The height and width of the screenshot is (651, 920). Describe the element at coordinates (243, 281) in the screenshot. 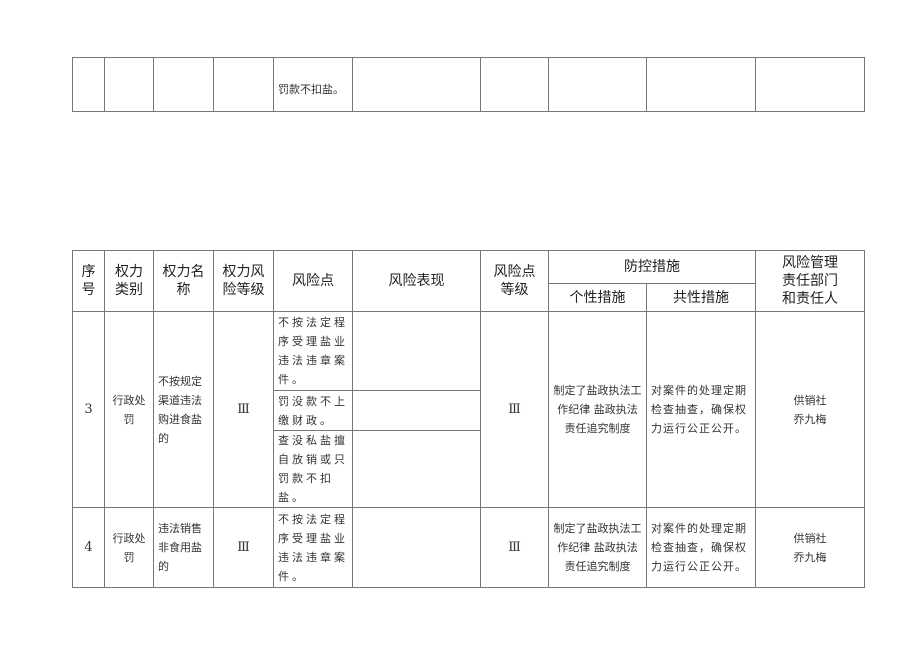

I see `header-power-level: 权力风 险等级` at that location.